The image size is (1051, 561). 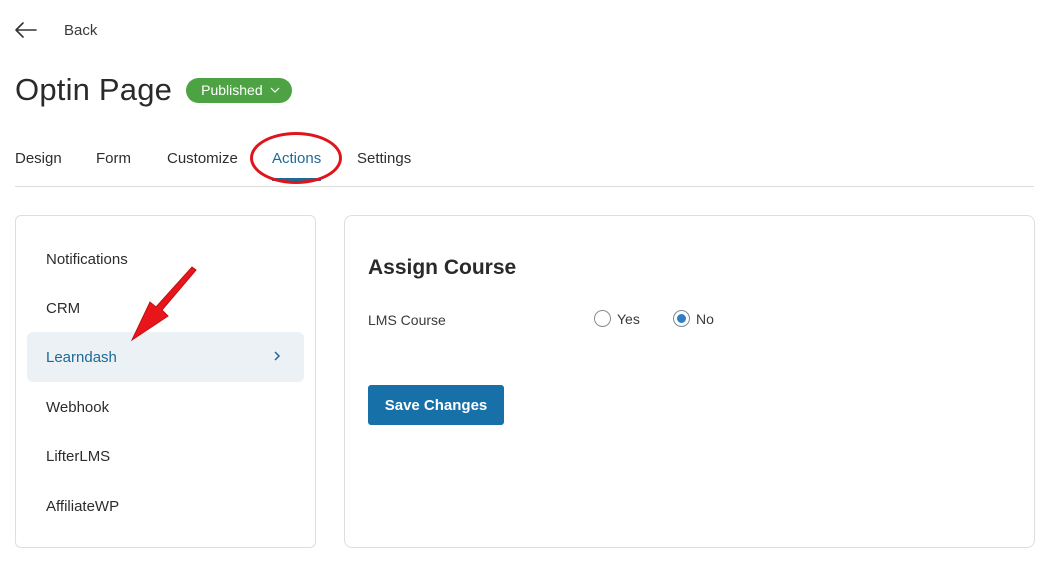 What do you see at coordinates (26, 30) in the screenshot?
I see `arrow-left-icon` at bounding box center [26, 30].